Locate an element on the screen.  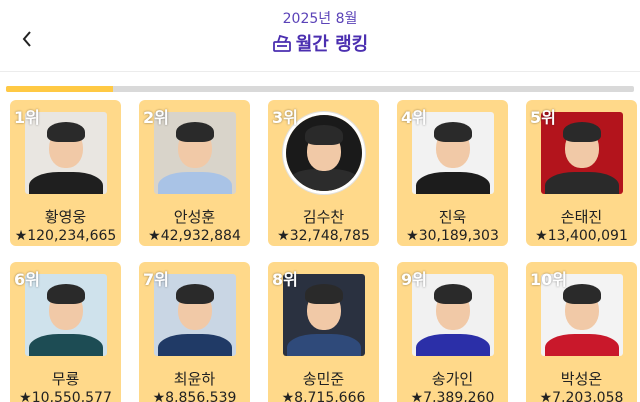
rank-label: 1위 is located at coordinates (27, 117).